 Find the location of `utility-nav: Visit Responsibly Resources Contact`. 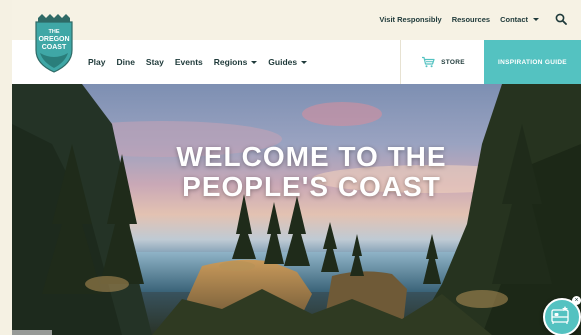

utility-nav: Visit Responsibly Resources Contact is located at coordinates (473, 19).